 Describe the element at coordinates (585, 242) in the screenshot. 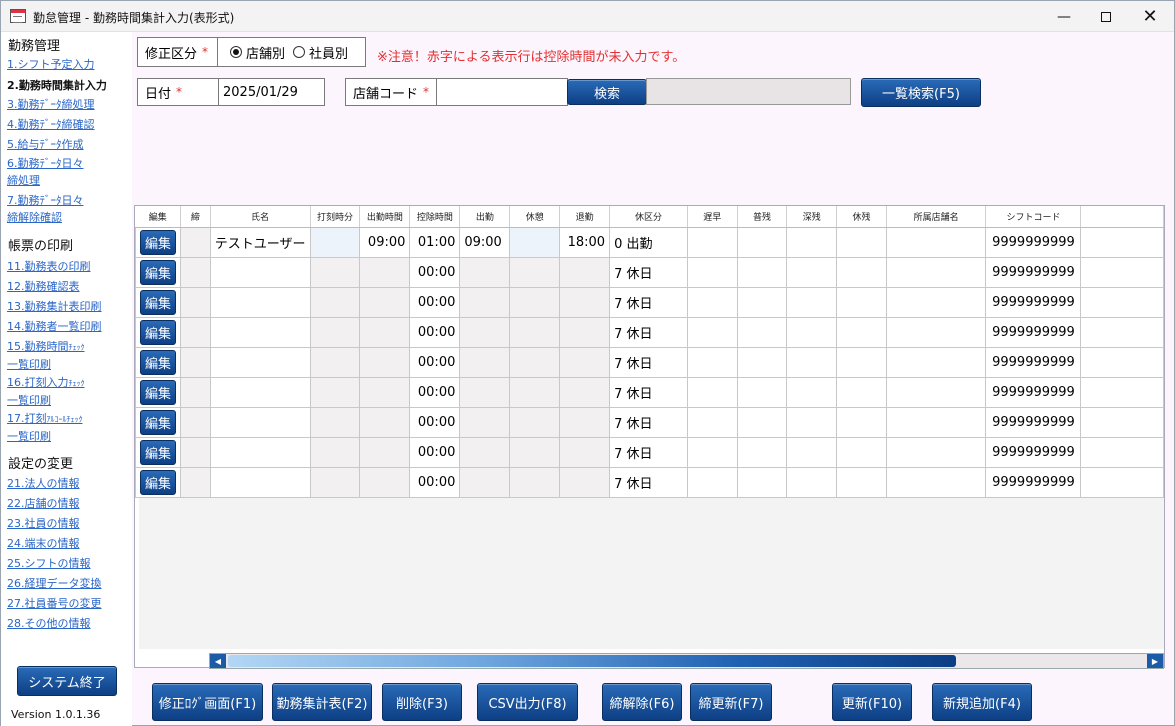

I see `clock-out-cell: 18:00` at that location.